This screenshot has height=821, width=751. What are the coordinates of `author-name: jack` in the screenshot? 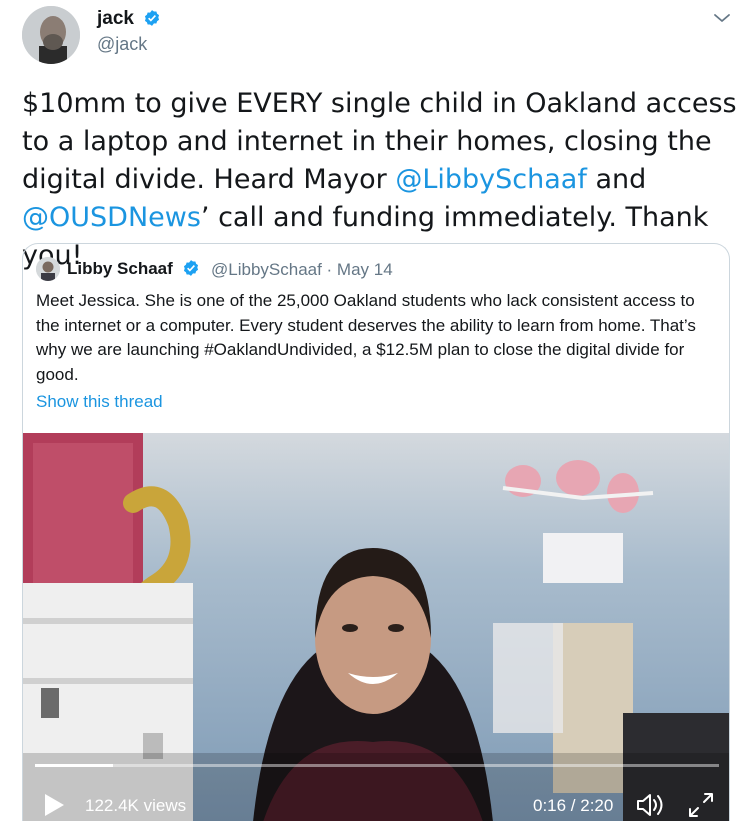 It's located at (129, 20).